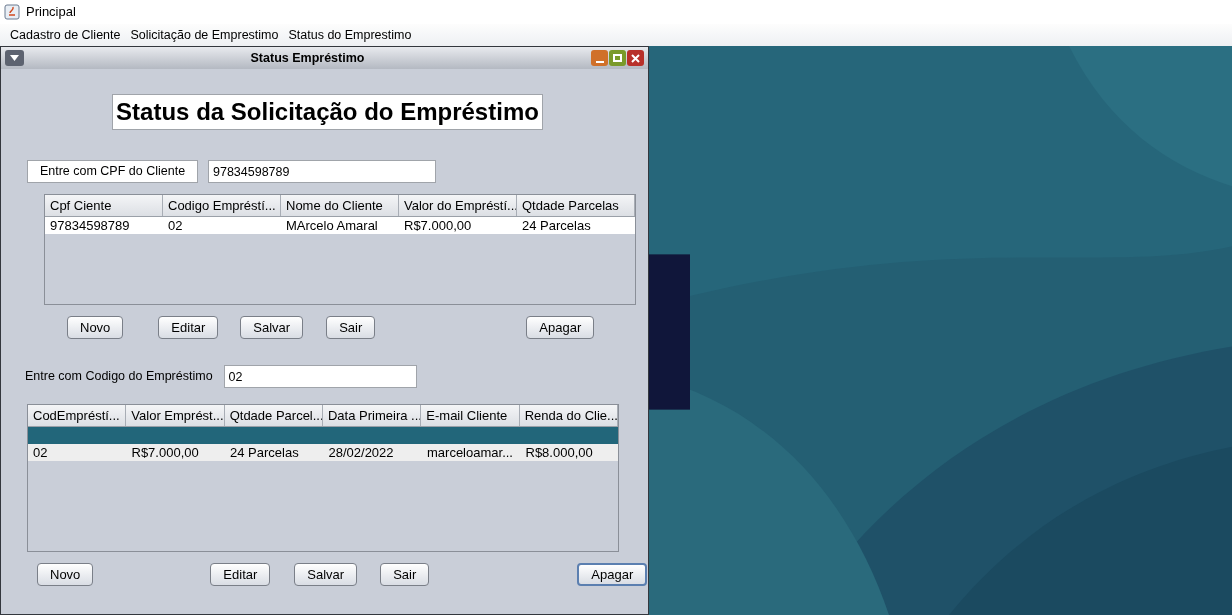 This screenshot has width=1232, height=615. I want to click on column-header: Qtdade Parcelas, so click(576, 205).